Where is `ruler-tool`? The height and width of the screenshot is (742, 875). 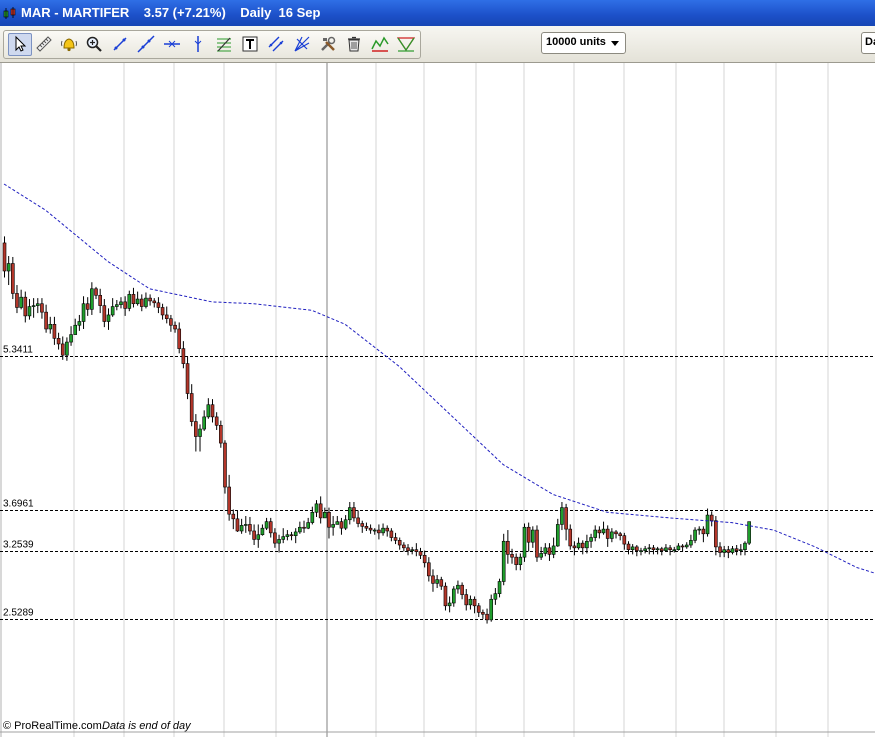 ruler-tool is located at coordinates (44, 44).